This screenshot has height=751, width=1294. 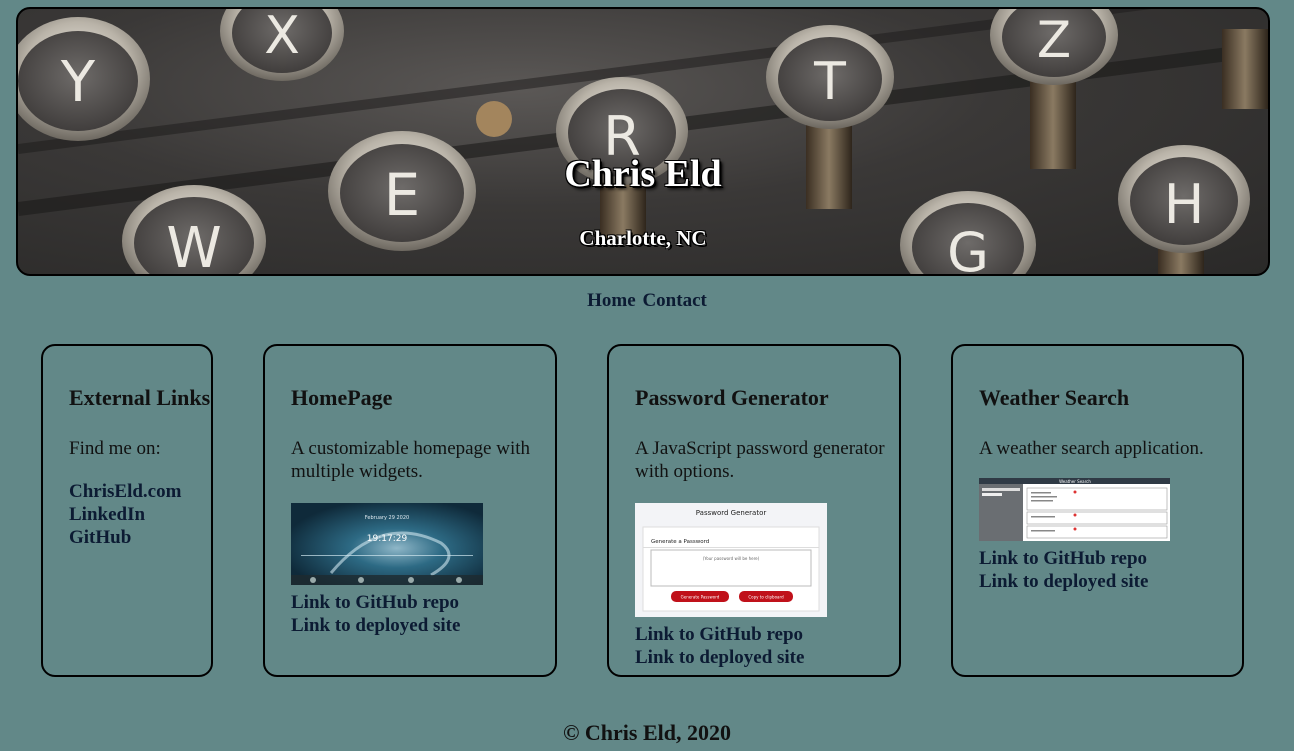 I want to click on linkedin-link: LinkedIn, so click(x=140, y=514).